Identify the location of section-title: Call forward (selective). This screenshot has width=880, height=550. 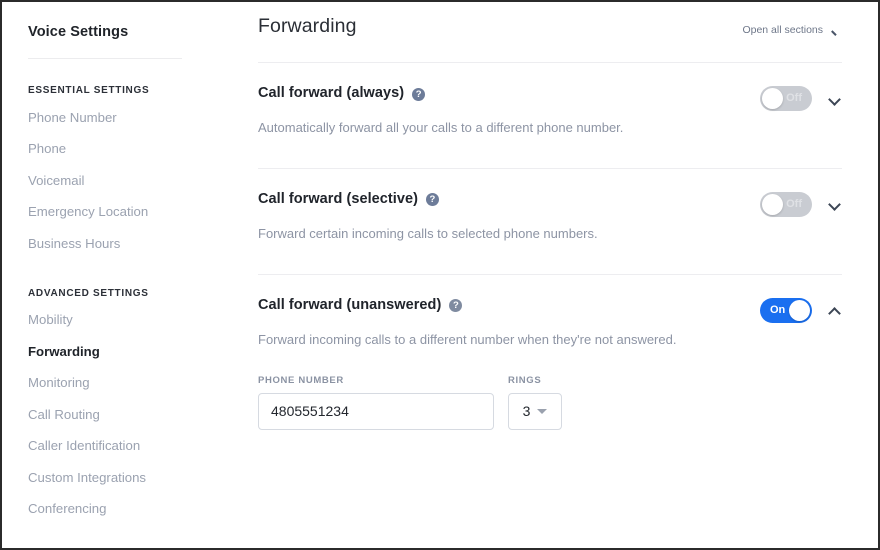
(338, 198).